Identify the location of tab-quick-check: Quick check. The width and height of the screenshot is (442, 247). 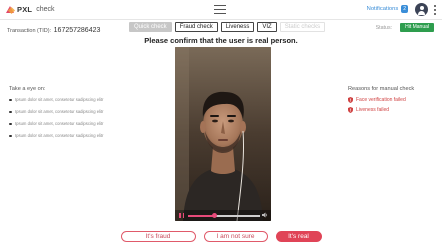
(150, 27).